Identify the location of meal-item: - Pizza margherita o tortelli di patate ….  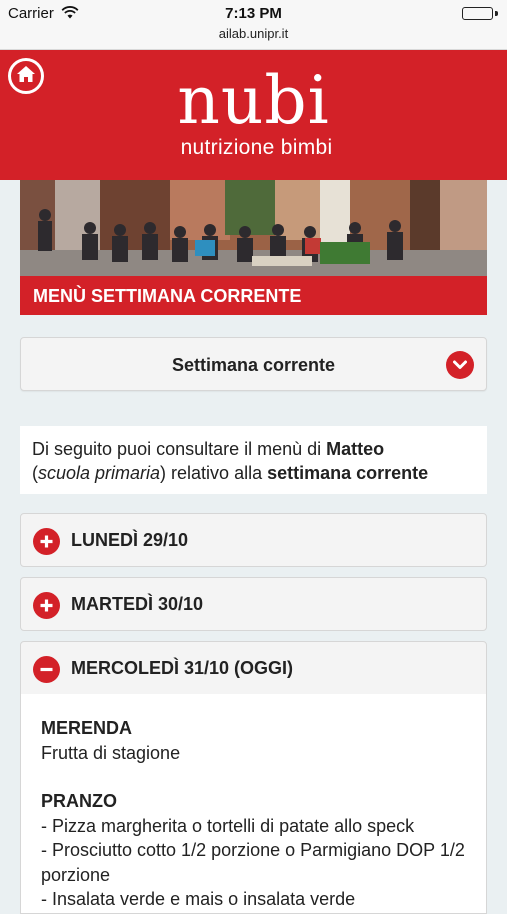
(228, 825).